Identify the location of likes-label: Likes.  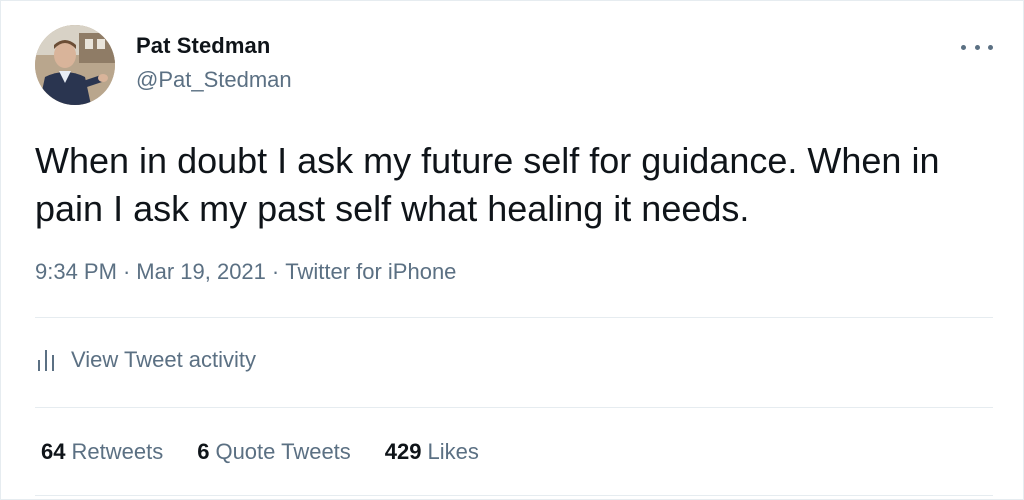
(453, 451).